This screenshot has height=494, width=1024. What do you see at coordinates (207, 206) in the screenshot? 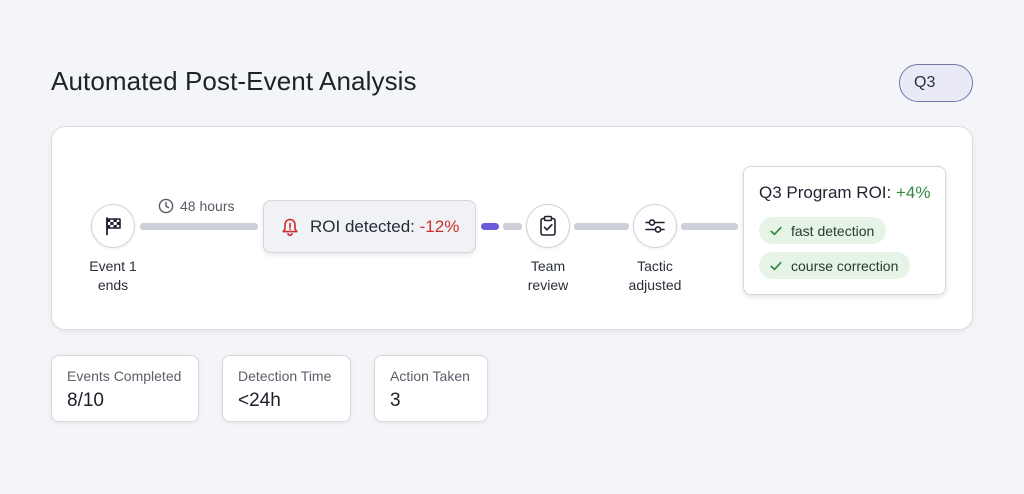
I see `duration-label: 48 hours` at bounding box center [207, 206].